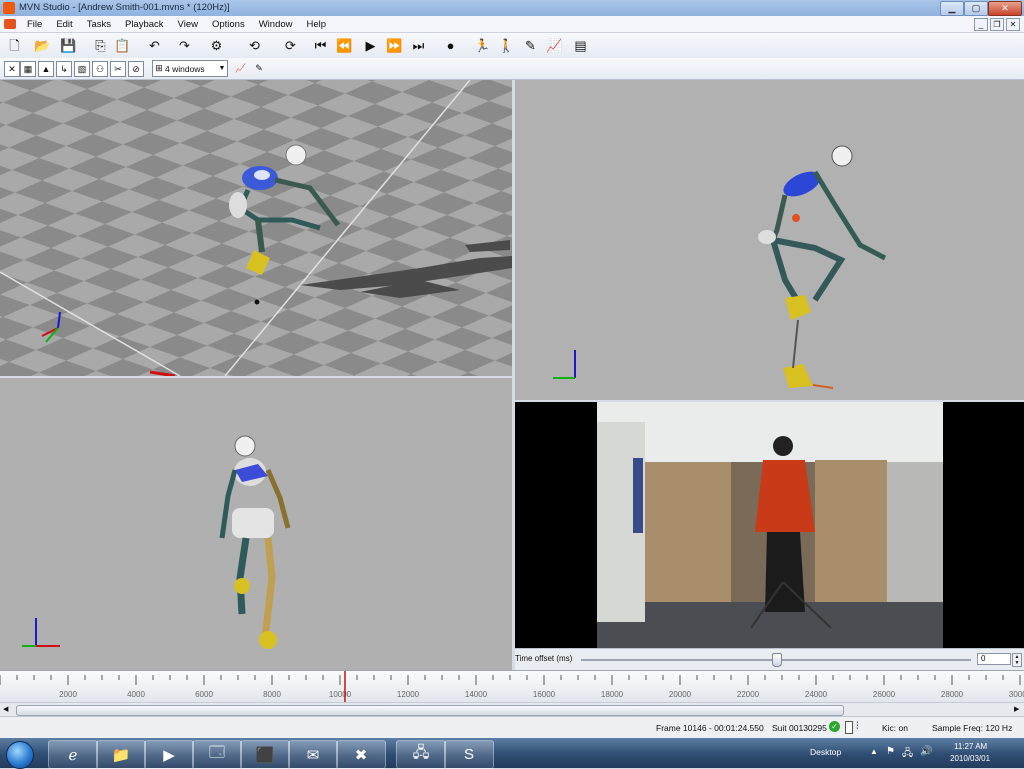  I want to click on taskbar-mail-icon: ✉, so click(313, 754).